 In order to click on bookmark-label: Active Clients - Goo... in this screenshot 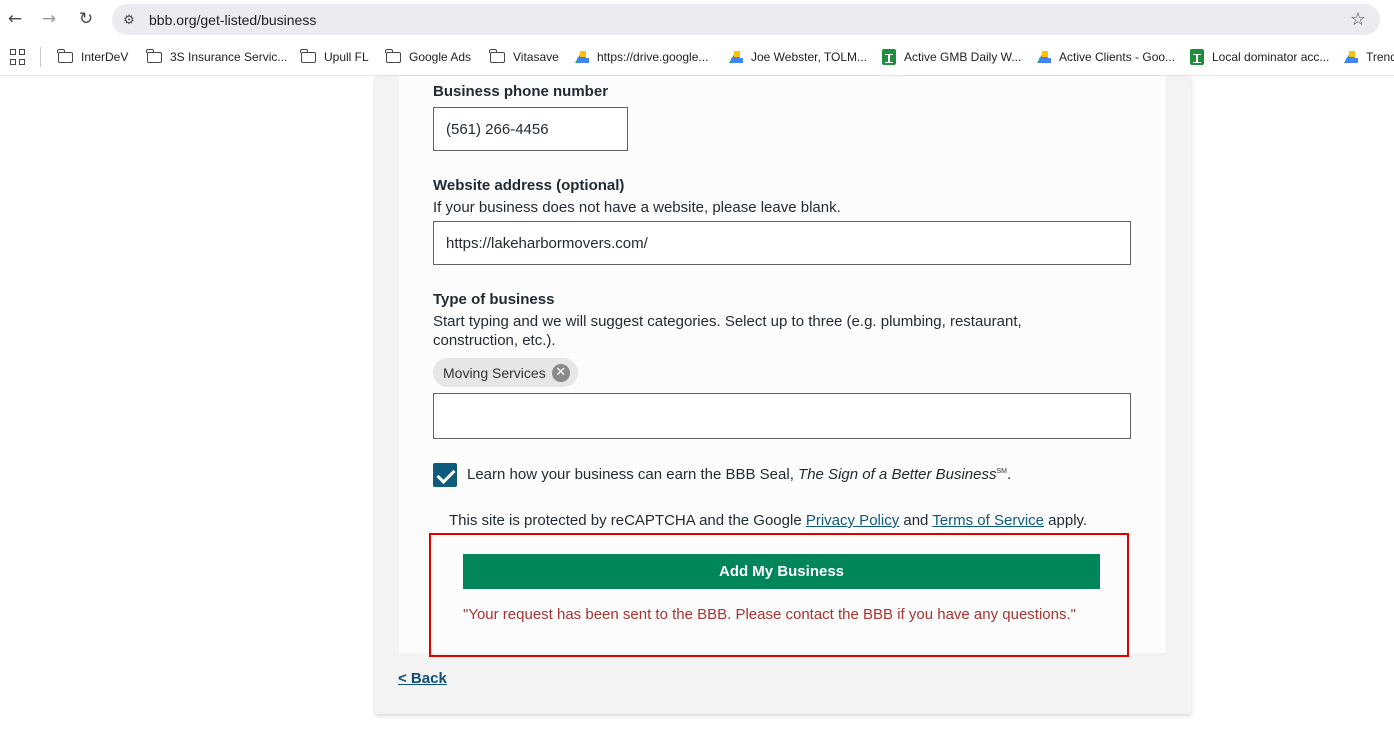, I will do `click(1117, 57)`.